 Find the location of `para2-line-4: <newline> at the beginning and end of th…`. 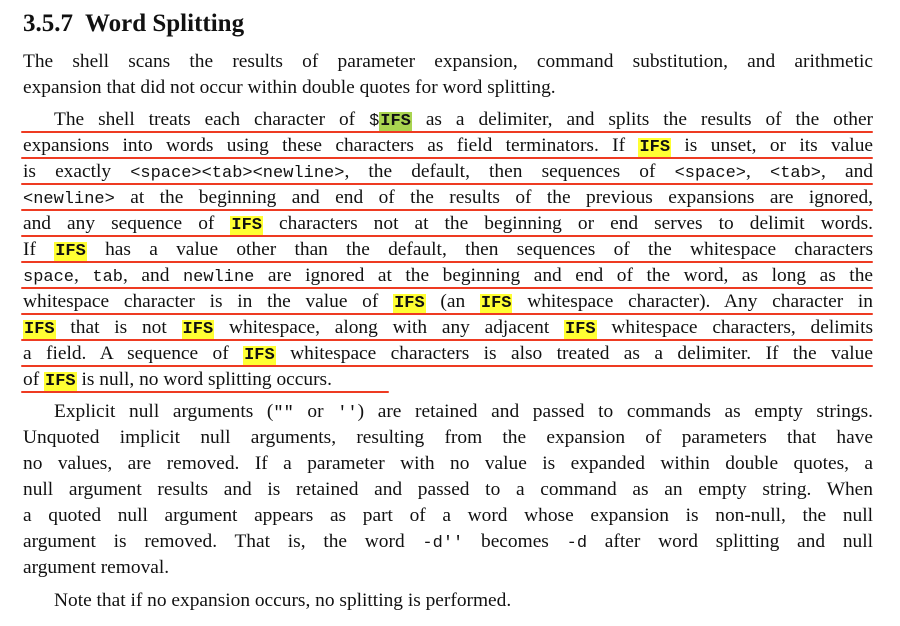

para2-line-4: <newline> at the beginning and end of th… is located at coordinates (448, 198).